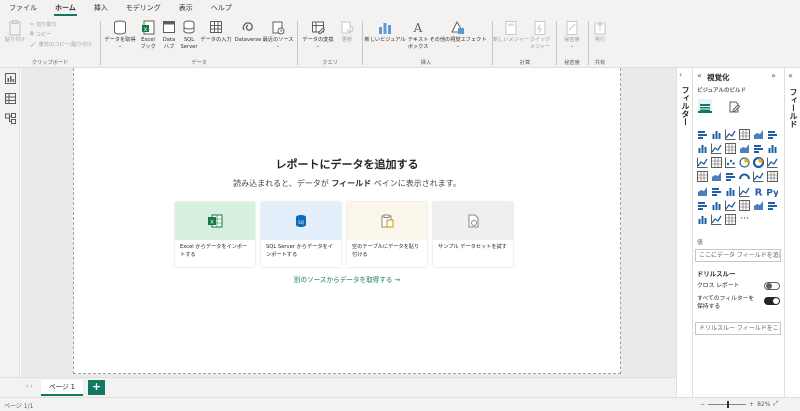  Describe the element at coordinates (685, 106) in the screenshot. I see `filters-pane-label: フィルター` at that location.